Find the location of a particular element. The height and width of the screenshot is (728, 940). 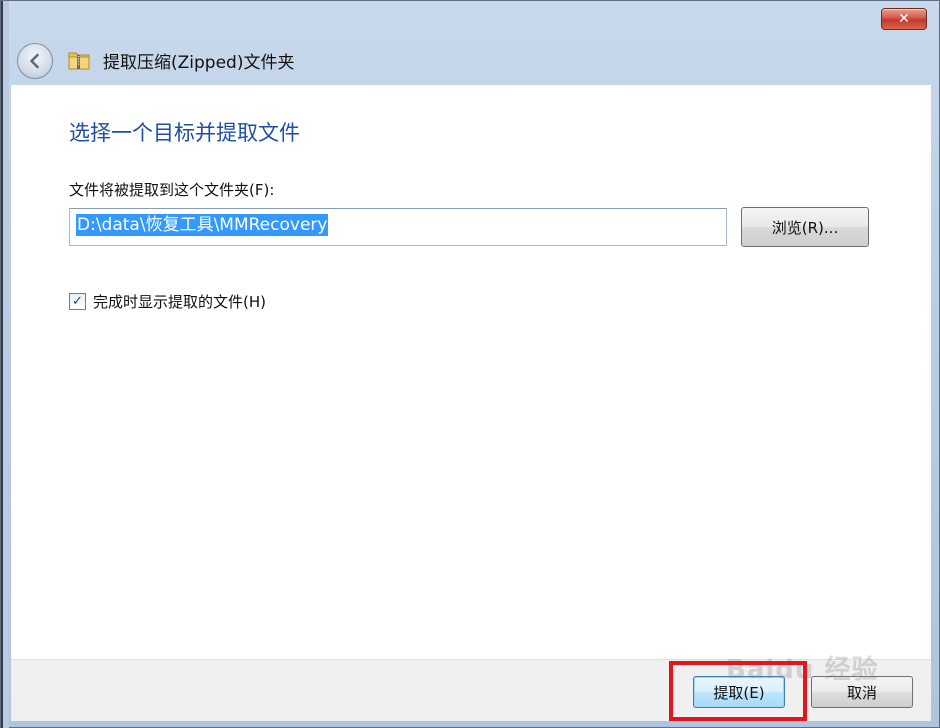

checkmark-icon: ✓ is located at coordinates (77, 301).